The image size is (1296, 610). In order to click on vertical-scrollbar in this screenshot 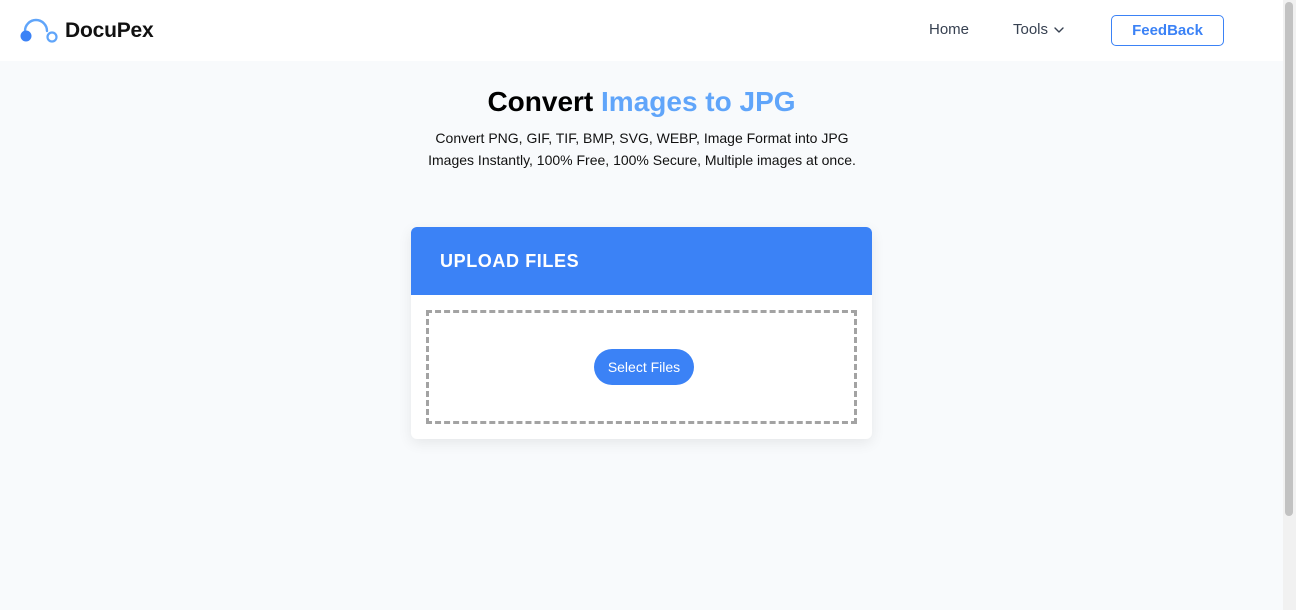, I will do `click(1289, 305)`.